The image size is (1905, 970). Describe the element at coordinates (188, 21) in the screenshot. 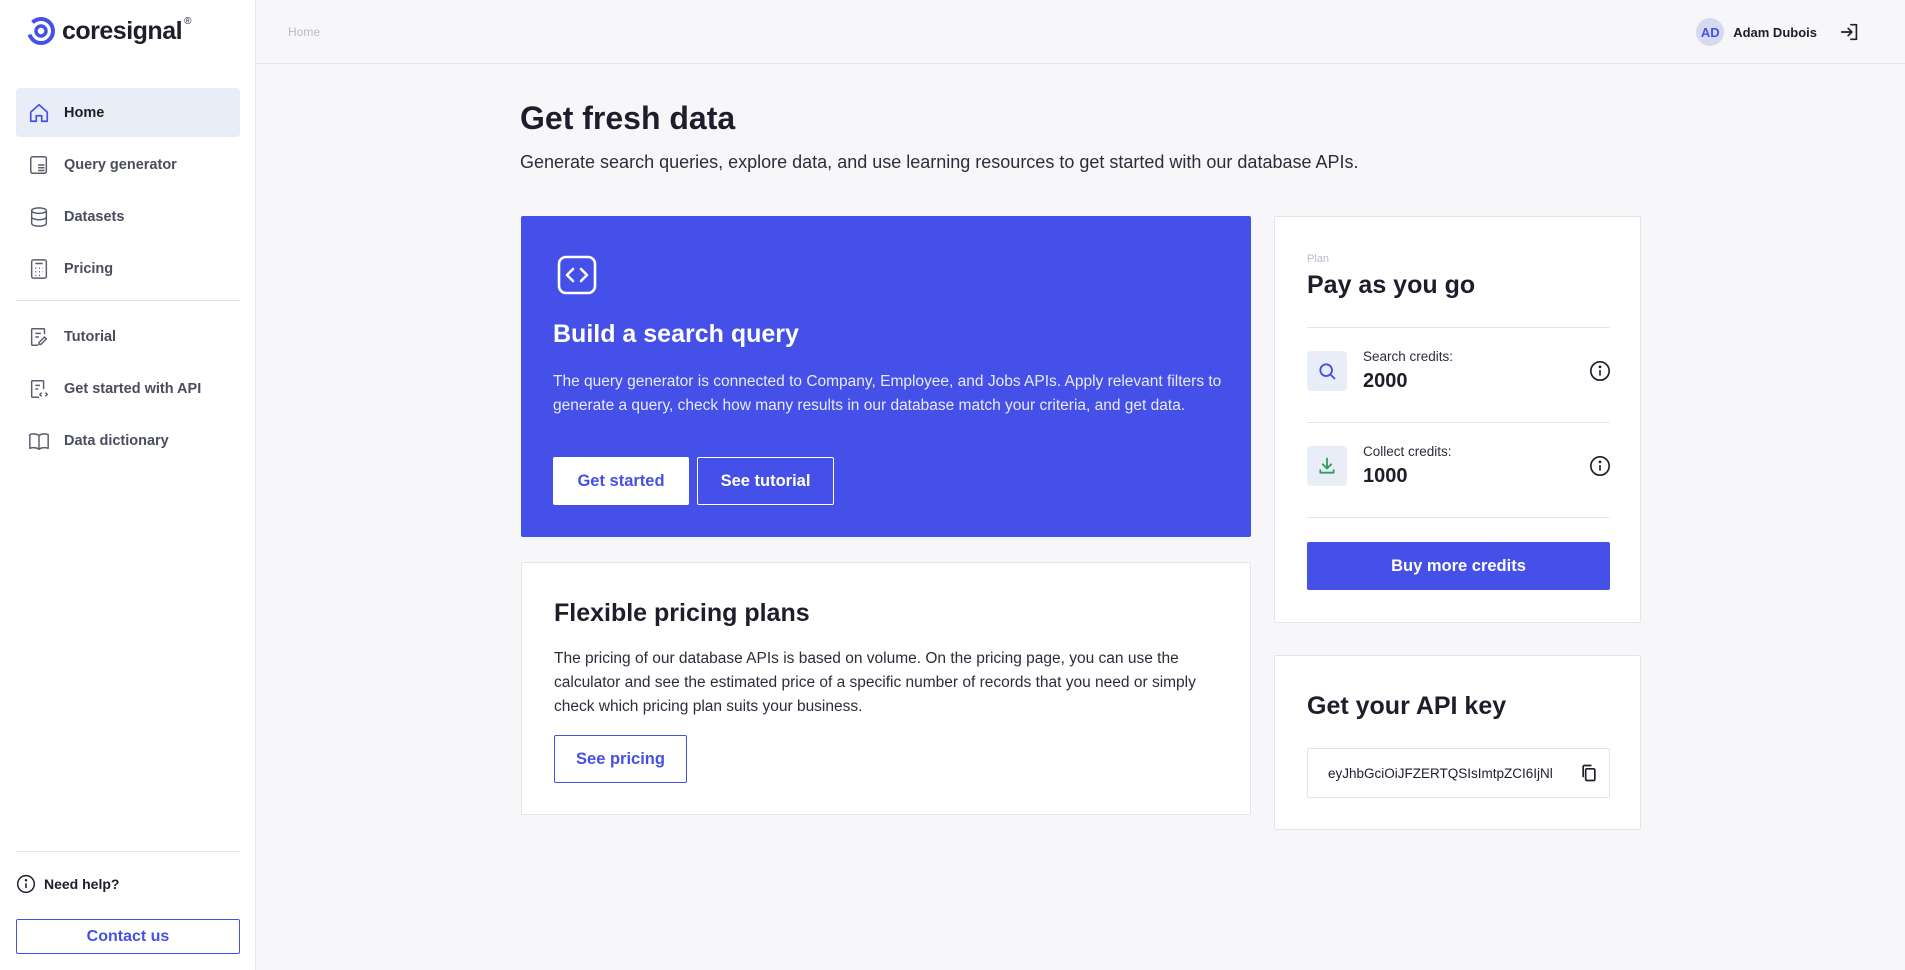

I see `brand-reg-mark: ®` at that location.